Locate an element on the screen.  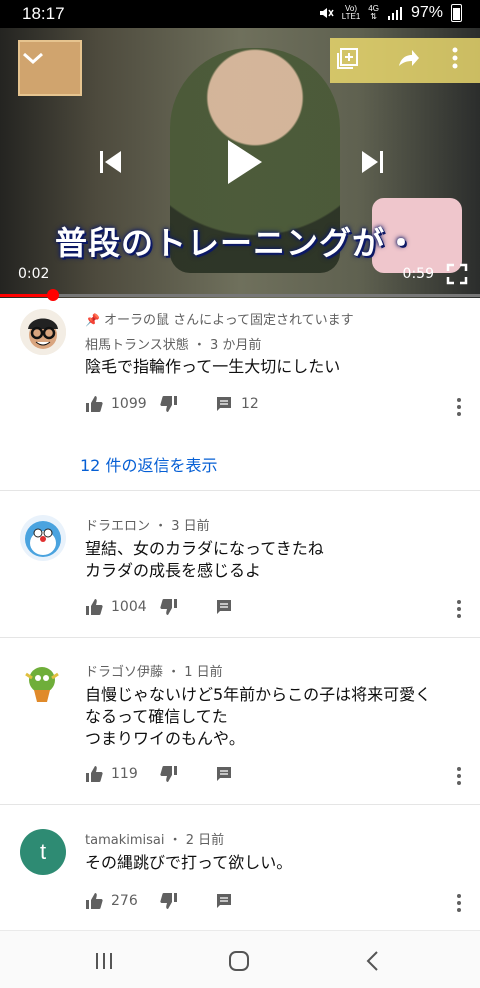
like-count: 276 is located at coordinates (124, 901).